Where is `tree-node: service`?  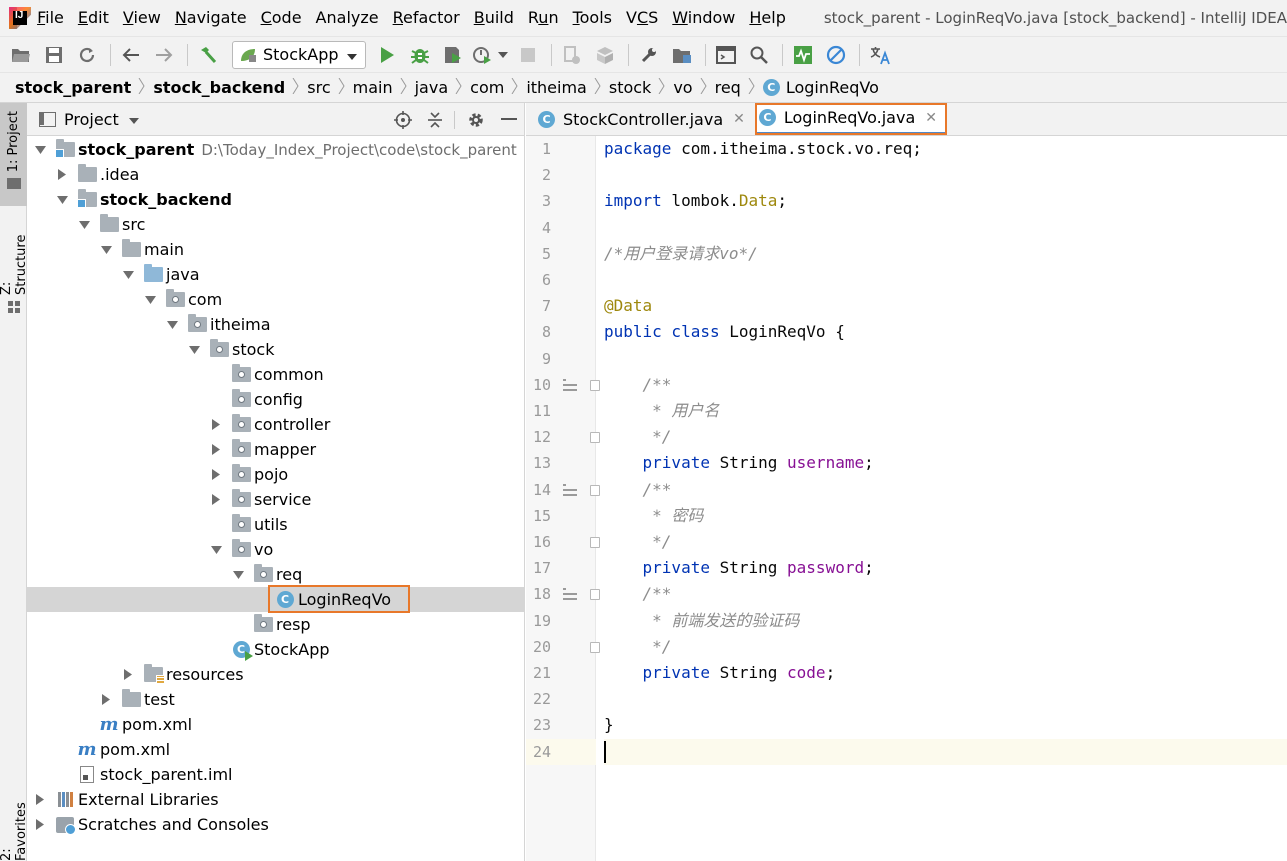
tree-node: service is located at coordinates (276, 499).